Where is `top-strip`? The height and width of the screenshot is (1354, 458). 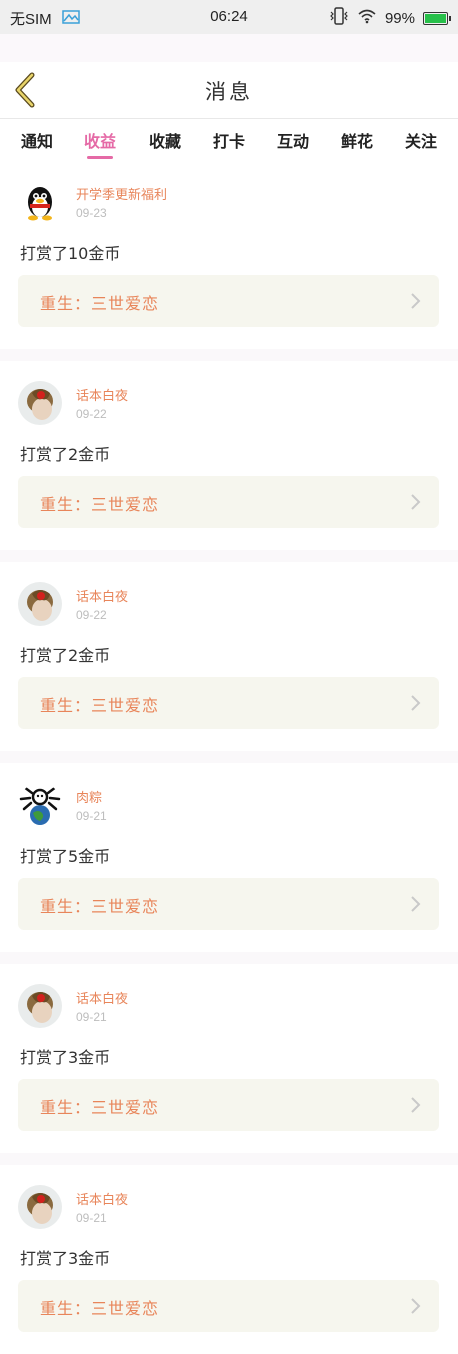 top-strip is located at coordinates (229, 48).